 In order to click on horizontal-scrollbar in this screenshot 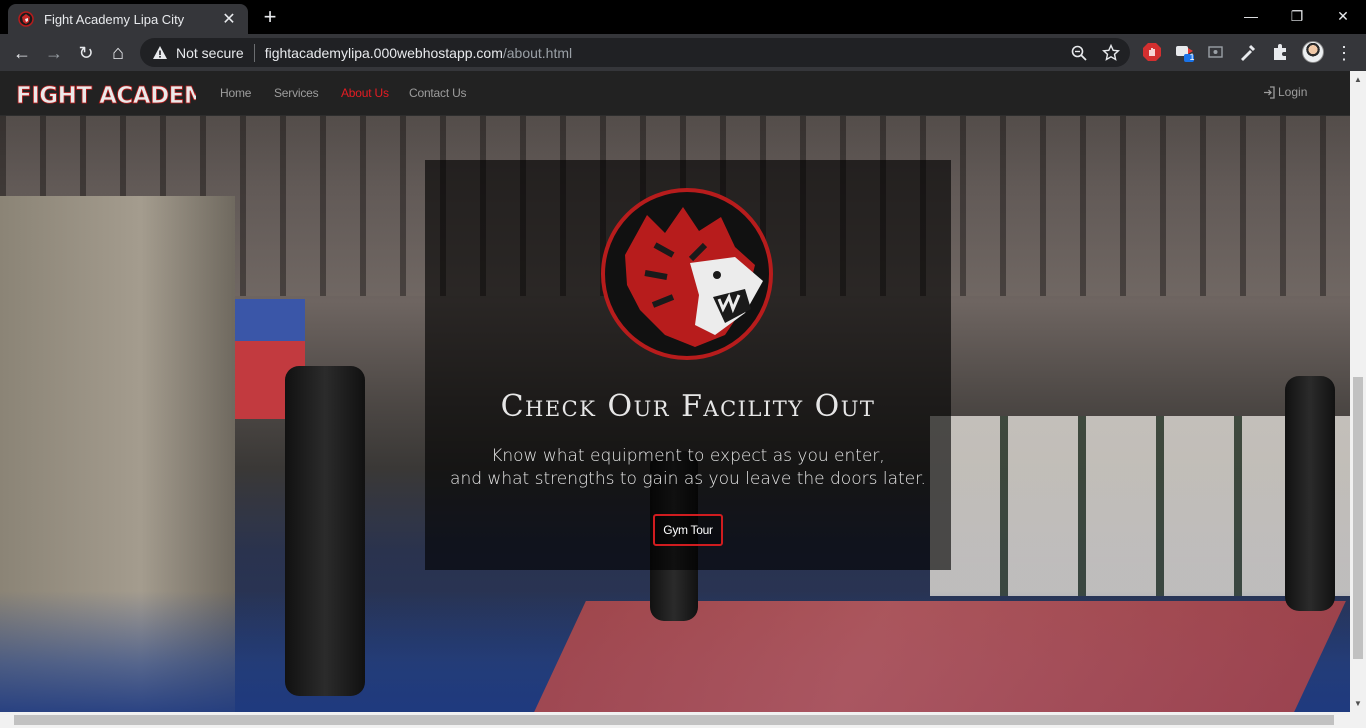, I will do `click(683, 720)`.